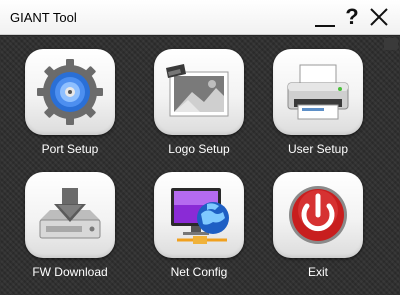 The image size is (400, 295). Describe the element at coordinates (70, 272) in the screenshot. I see `fw-download-label: FW Download` at that location.